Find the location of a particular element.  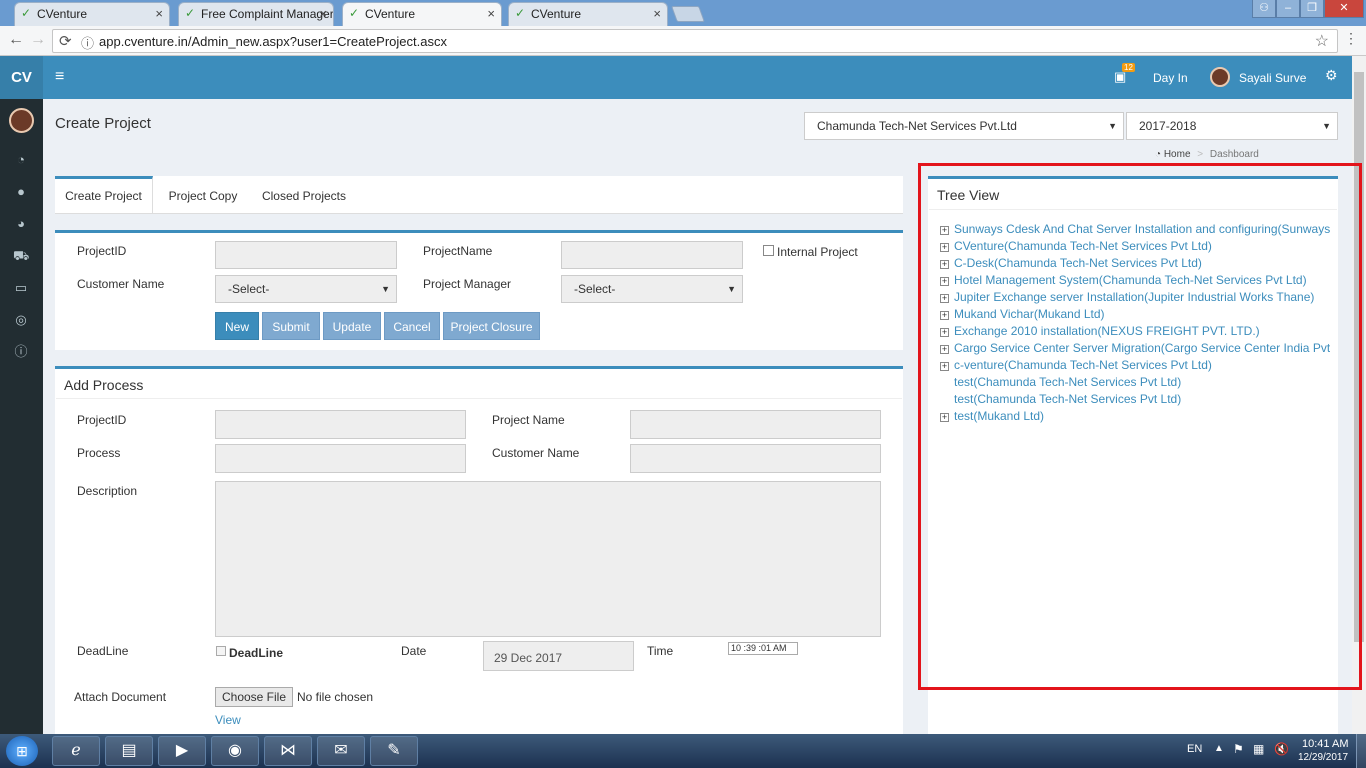

chrome-icon: ◉ is located at coordinates (235, 751).